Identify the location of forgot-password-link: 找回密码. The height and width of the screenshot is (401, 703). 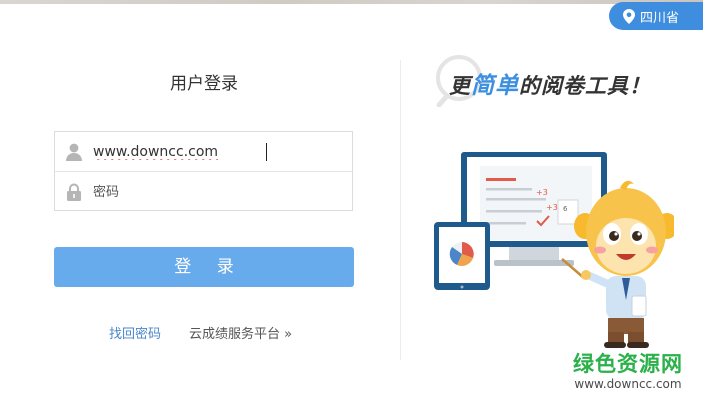
(135, 332).